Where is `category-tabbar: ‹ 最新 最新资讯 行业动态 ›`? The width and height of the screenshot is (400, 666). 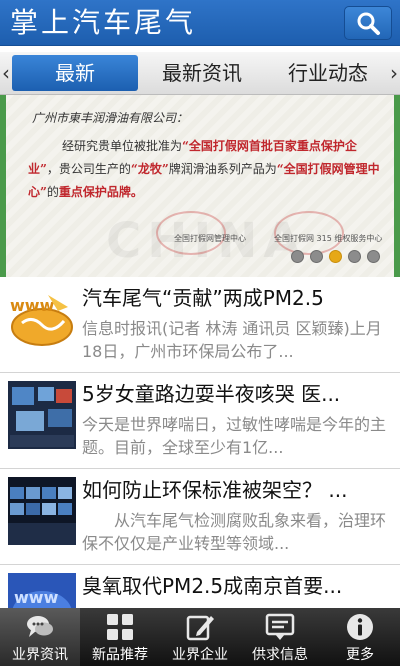 category-tabbar: ‹ 最新 最新资讯 行业动态 › is located at coordinates (200, 73).